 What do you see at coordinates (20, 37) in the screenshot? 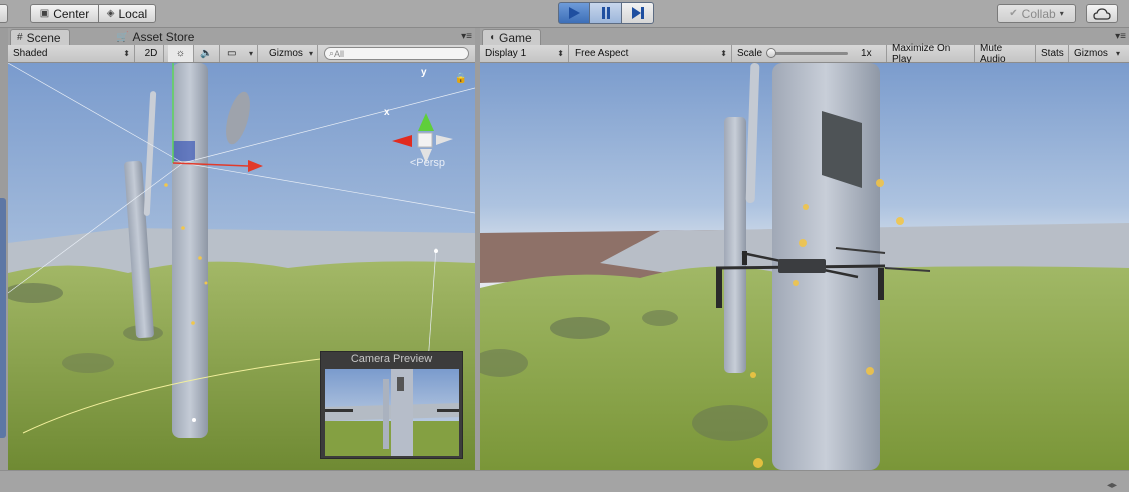
I see `grid-icon: #` at bounding box center [20, 37].